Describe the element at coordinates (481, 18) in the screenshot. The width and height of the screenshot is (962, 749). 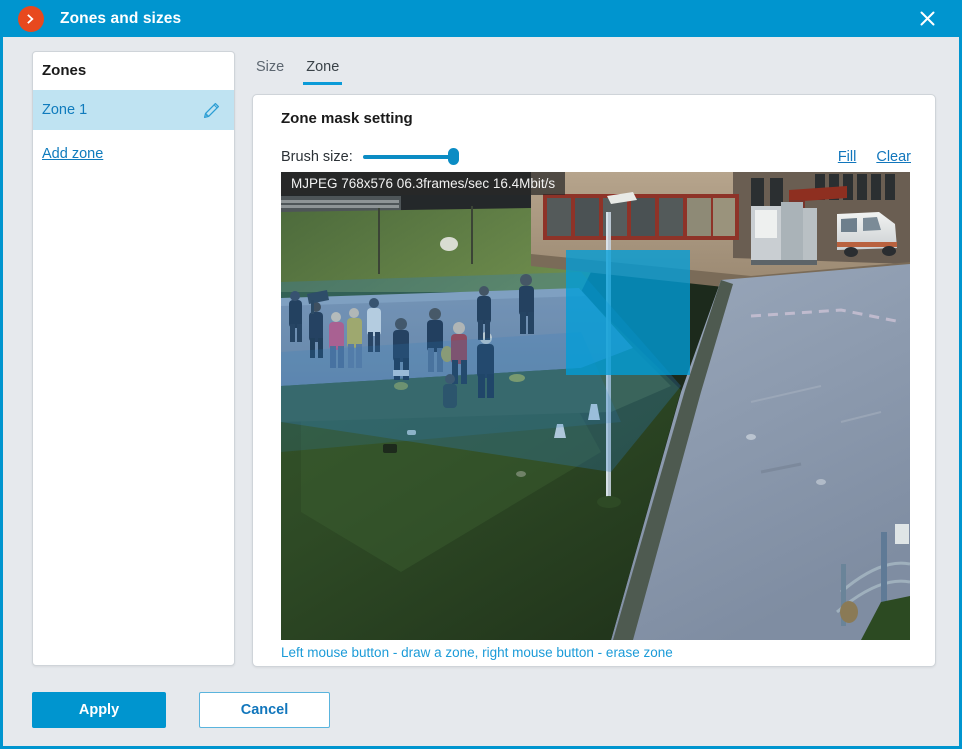
I see `title-bar: Zones and sizes` at that location.